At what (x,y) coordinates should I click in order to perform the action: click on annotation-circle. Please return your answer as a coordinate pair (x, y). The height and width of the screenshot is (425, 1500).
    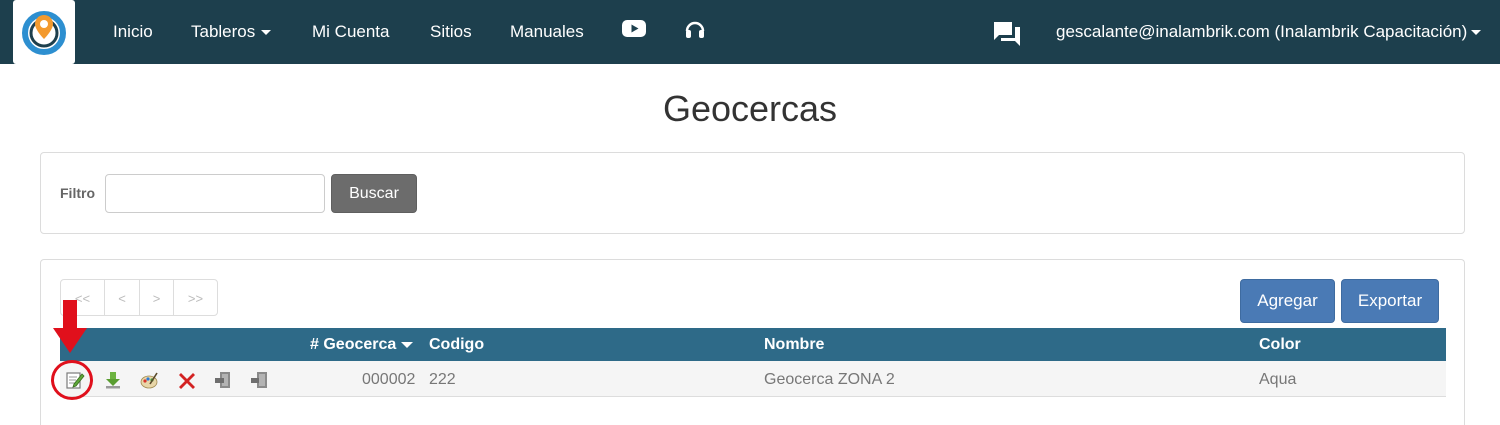
    Looking at the image, I should click on (72, 380).